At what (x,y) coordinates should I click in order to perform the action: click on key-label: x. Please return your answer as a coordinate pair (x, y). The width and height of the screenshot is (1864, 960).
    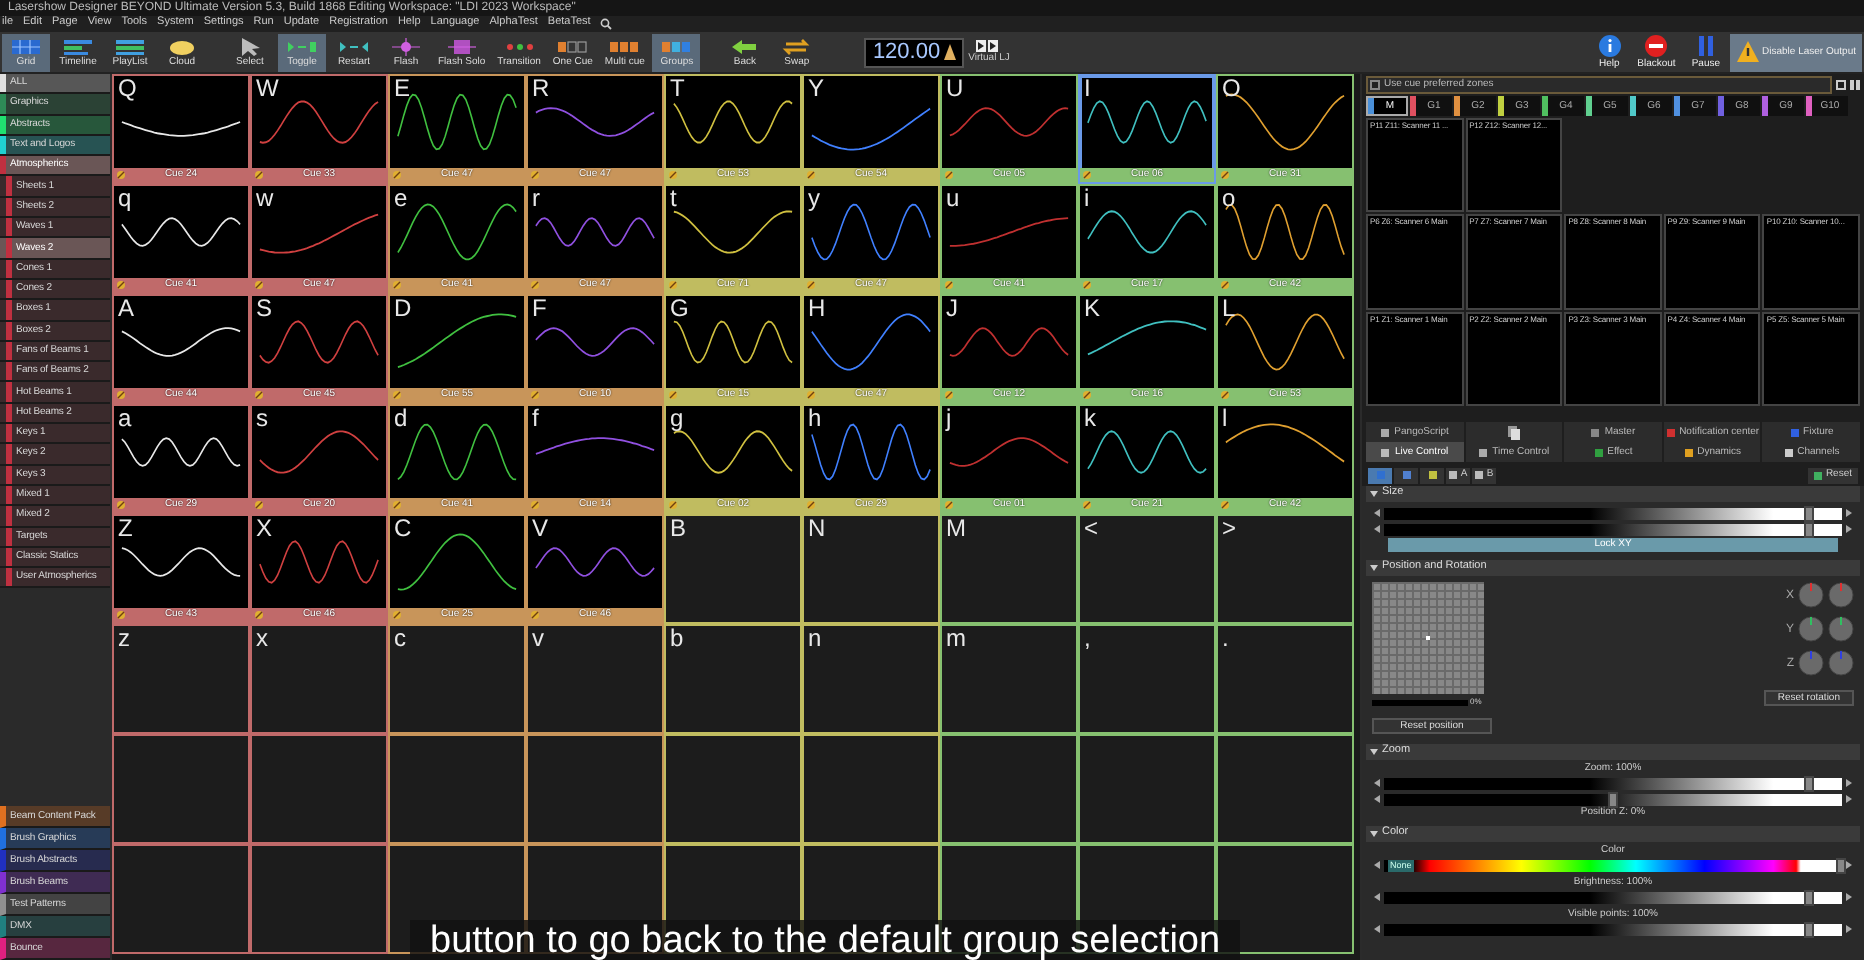
    Looking at the image, I should click on (262, 638).